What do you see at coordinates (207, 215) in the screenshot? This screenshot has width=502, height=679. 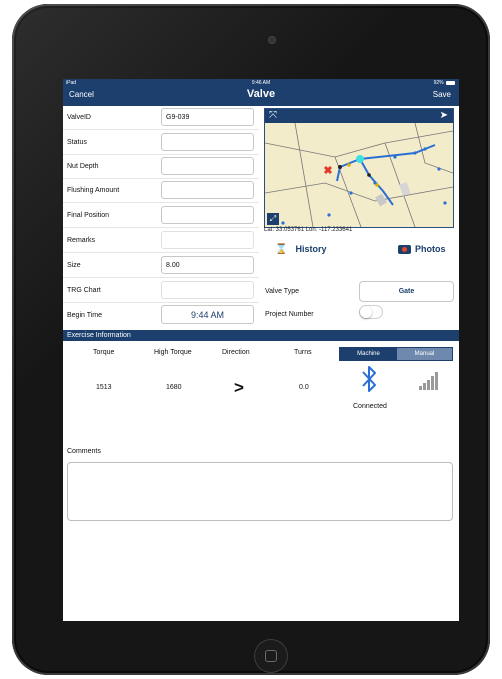 I see `final-position-field` at bounding box center [207, 215].